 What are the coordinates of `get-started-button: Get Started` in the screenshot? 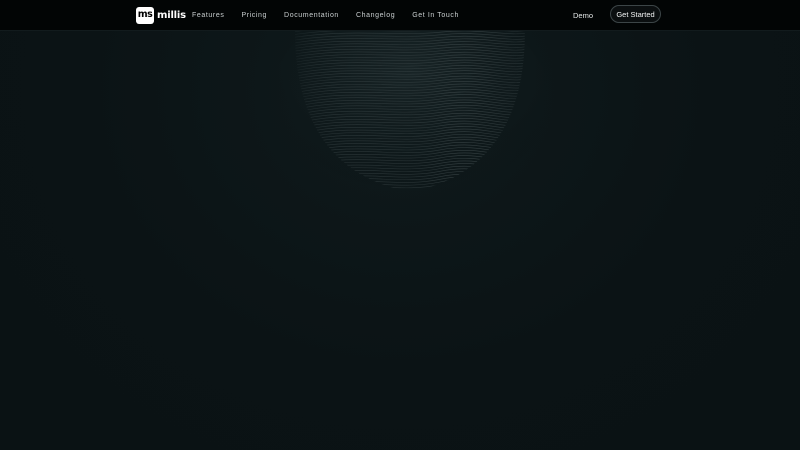 It's located at (635, 14).